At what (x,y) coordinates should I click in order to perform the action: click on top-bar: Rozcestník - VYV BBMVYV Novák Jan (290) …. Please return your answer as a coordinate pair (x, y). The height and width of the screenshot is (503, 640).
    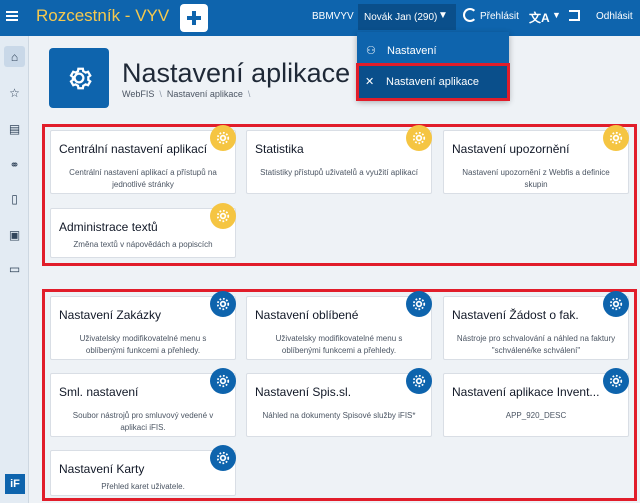
    Looking at the image, I should click on (320, 18).